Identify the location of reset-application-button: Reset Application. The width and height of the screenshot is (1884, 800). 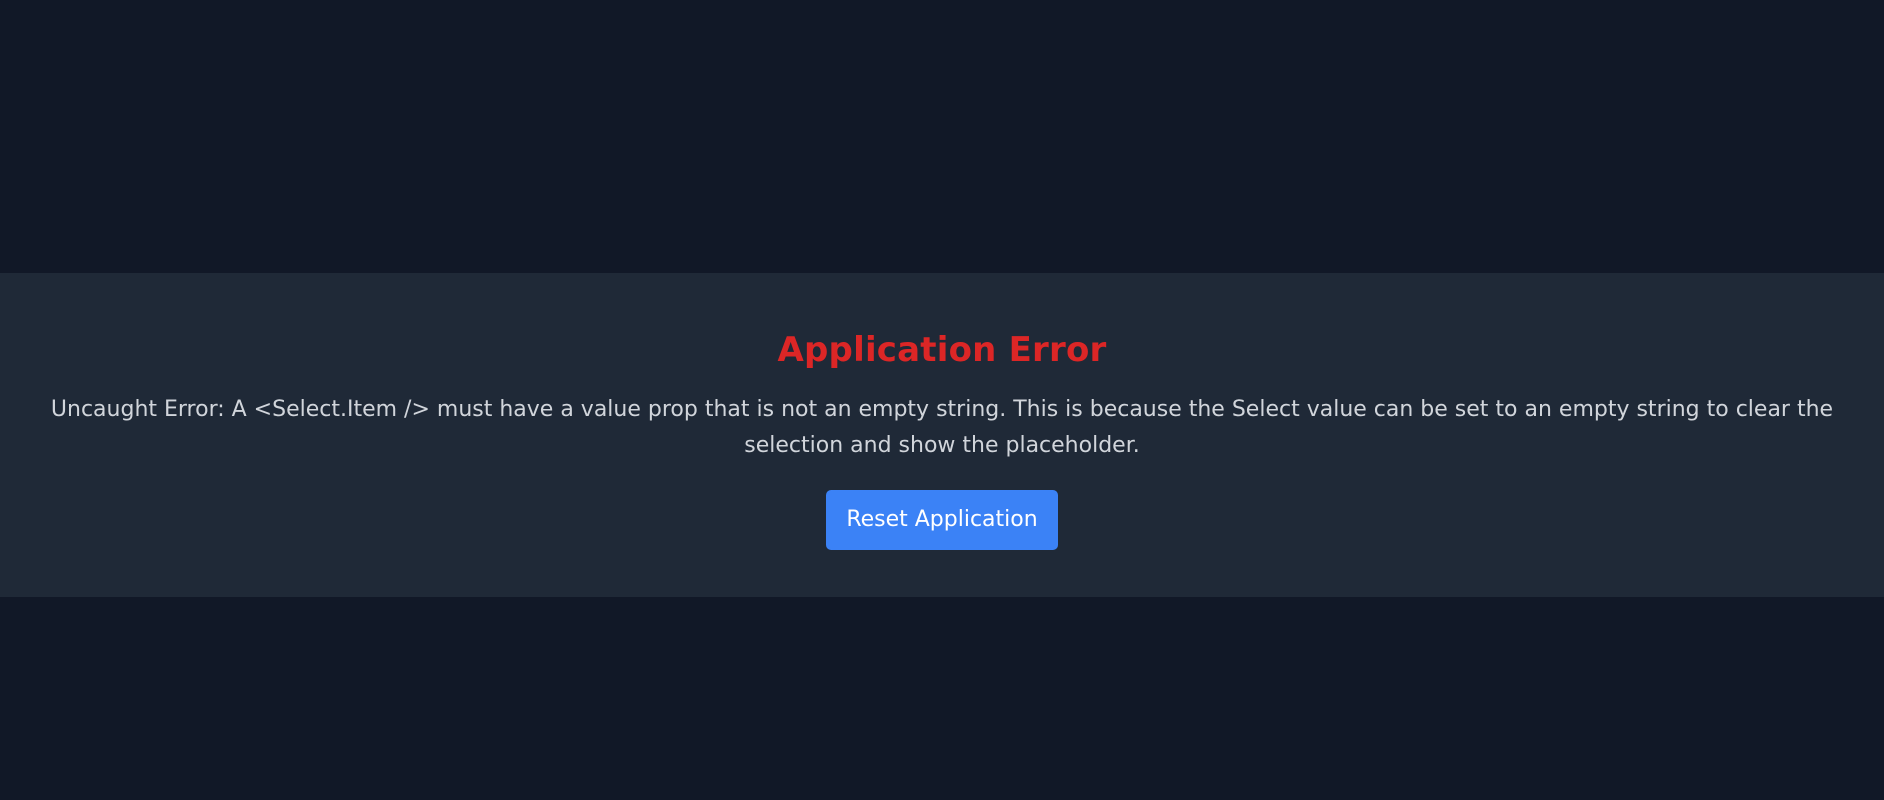
(942, 520).